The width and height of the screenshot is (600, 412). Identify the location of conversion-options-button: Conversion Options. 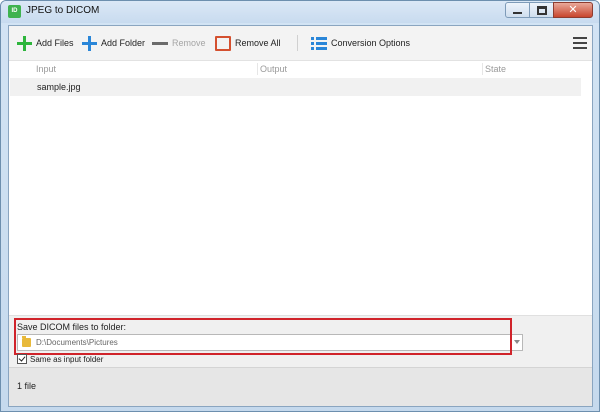
(360, 43).